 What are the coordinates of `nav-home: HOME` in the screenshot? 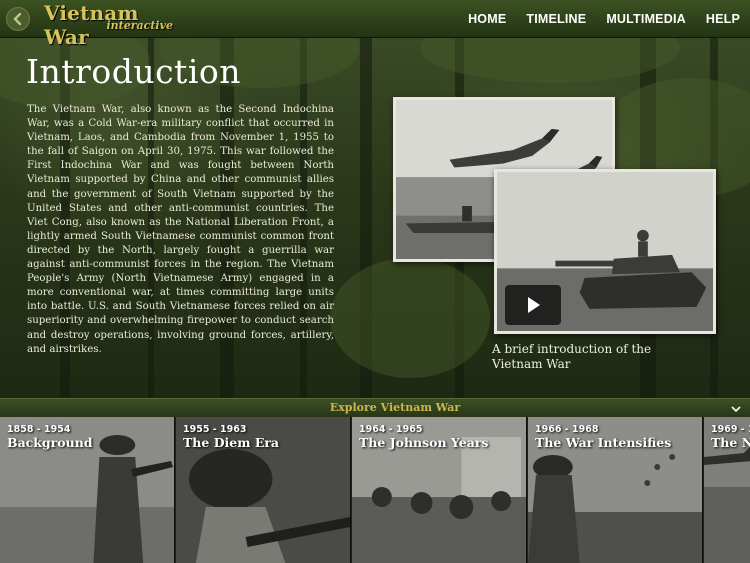 It's located at (487, 19).